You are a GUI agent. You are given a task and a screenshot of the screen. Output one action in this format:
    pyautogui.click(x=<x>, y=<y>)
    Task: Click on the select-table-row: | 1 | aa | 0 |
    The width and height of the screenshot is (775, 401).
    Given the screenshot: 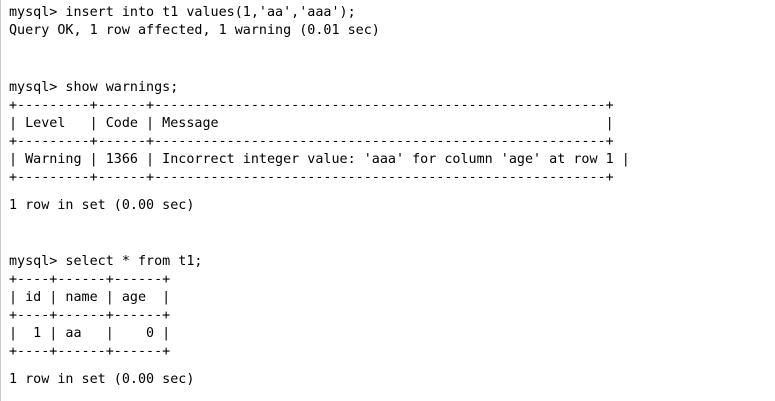 What is the action you would take?
    pyautogui.click(x=90, y=333)
    